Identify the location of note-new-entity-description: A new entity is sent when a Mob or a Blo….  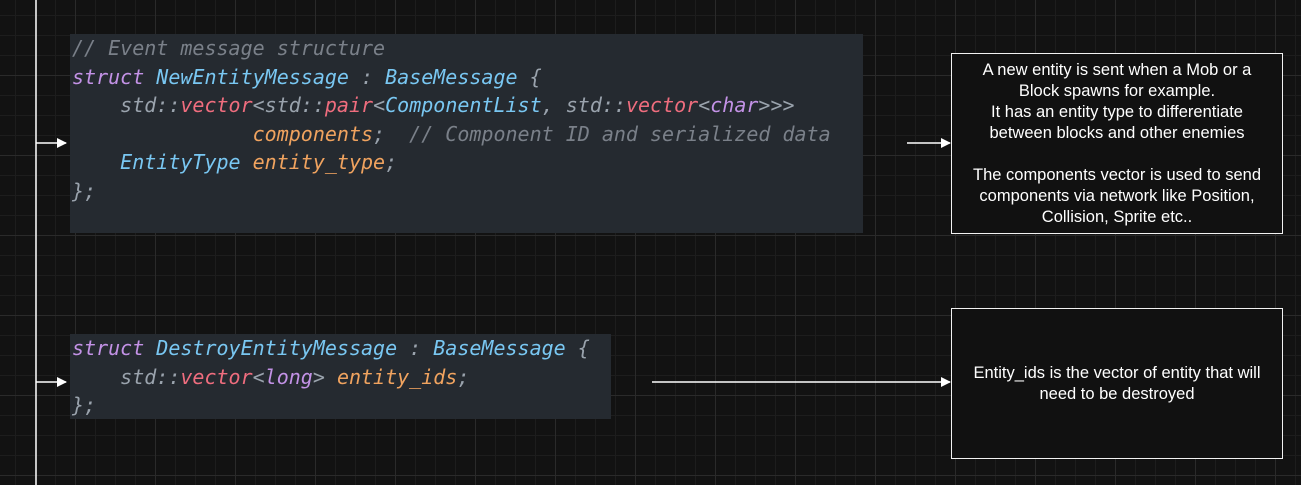
(1117, 143).